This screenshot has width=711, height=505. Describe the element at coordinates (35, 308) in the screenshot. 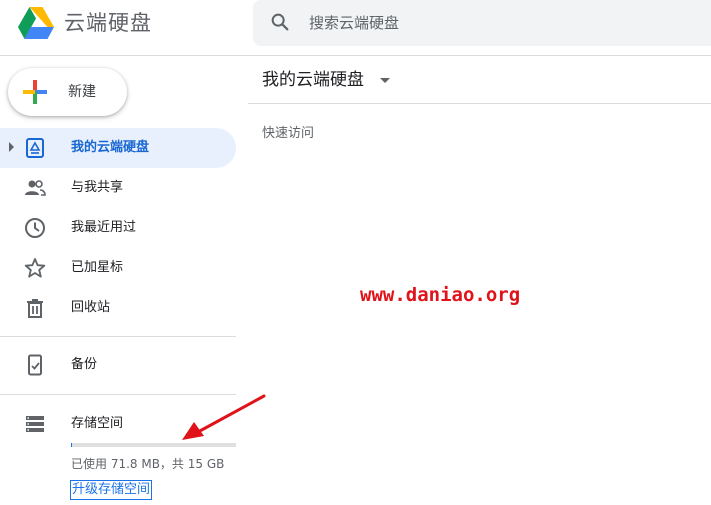

I see `trash-icon` at that location.